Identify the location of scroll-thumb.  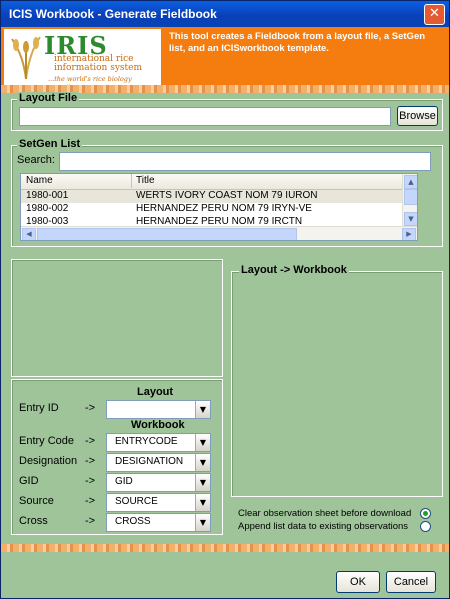
(410, 197).